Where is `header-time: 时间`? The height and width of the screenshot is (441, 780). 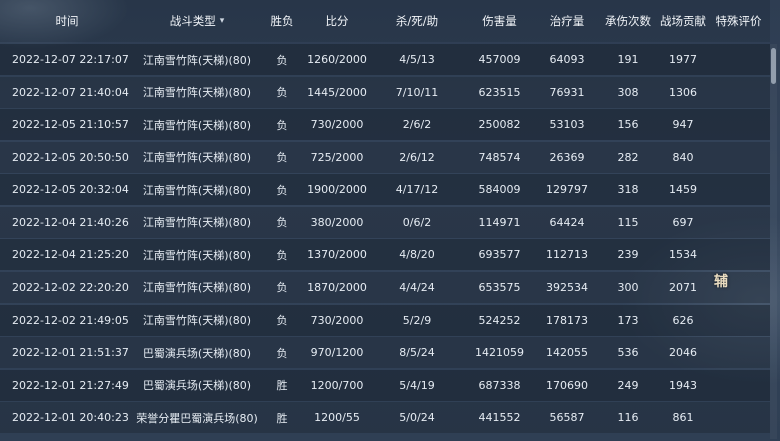 header-time: 时间 is located at coordinates (67, 21).